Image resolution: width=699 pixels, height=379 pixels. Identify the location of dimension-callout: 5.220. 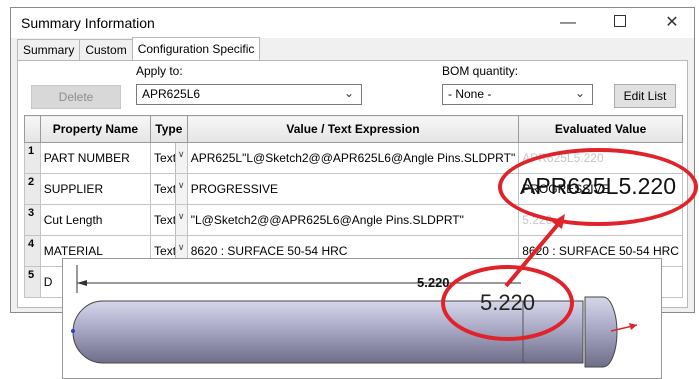
(507, 303).